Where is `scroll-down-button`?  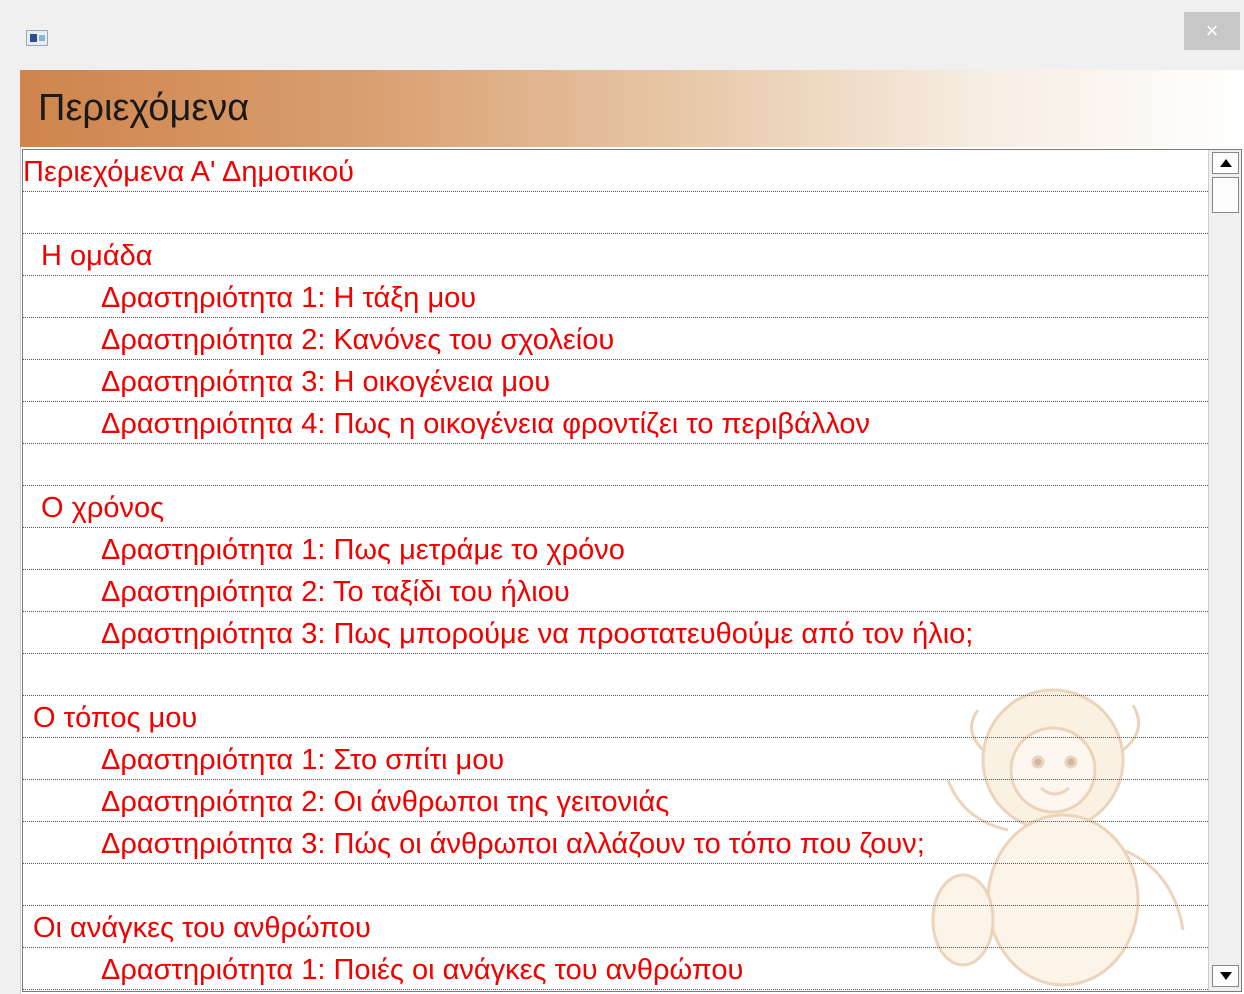
scroll-down-button is located at coordinates (1225, 976).